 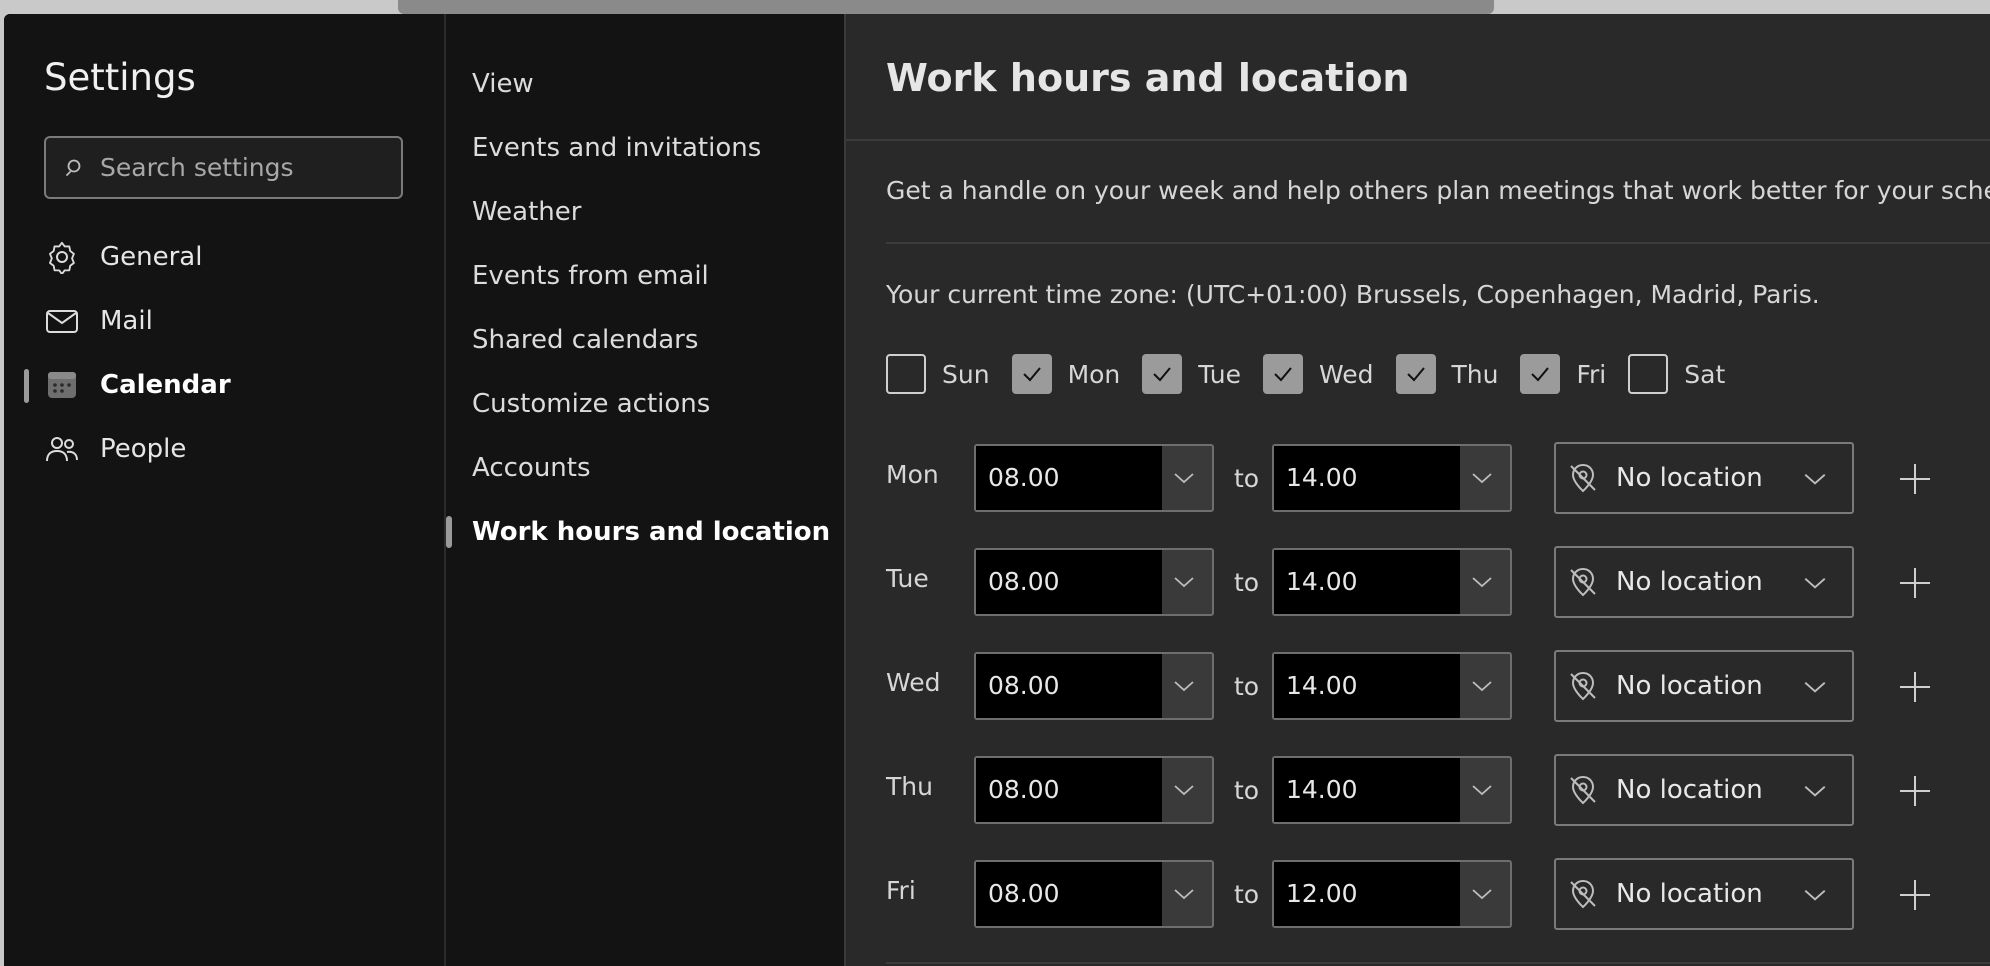 I want to click on sidebar-item-people: People, so click(x=115, y=449).